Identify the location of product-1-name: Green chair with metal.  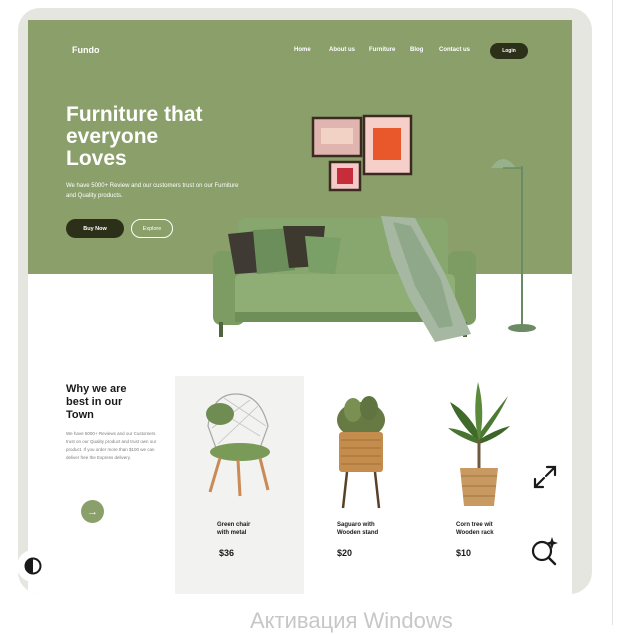
(257, 529).